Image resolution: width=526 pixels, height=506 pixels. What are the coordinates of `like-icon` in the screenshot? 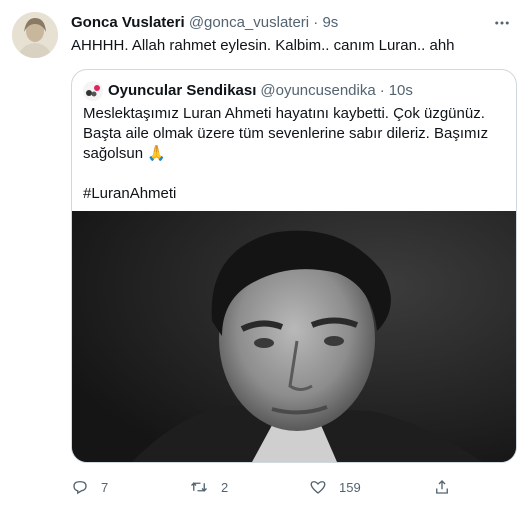 It's located at (318, 487).